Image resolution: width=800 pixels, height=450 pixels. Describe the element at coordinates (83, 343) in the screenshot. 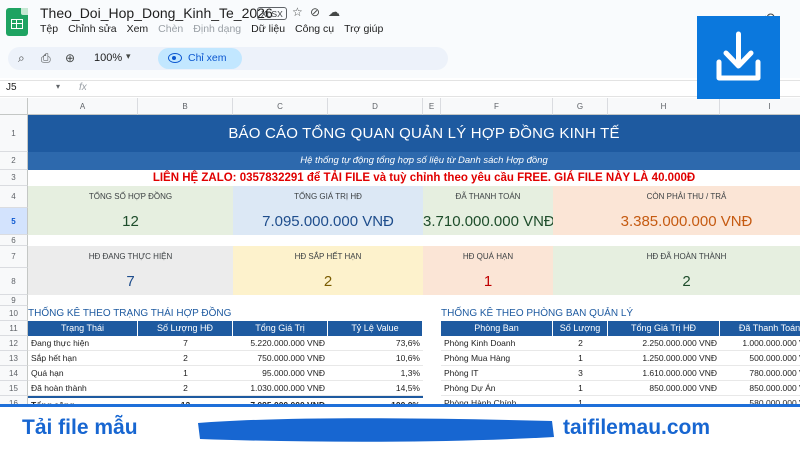

I see `status_table-cell-0-0: Đang thực hiện` at that location.